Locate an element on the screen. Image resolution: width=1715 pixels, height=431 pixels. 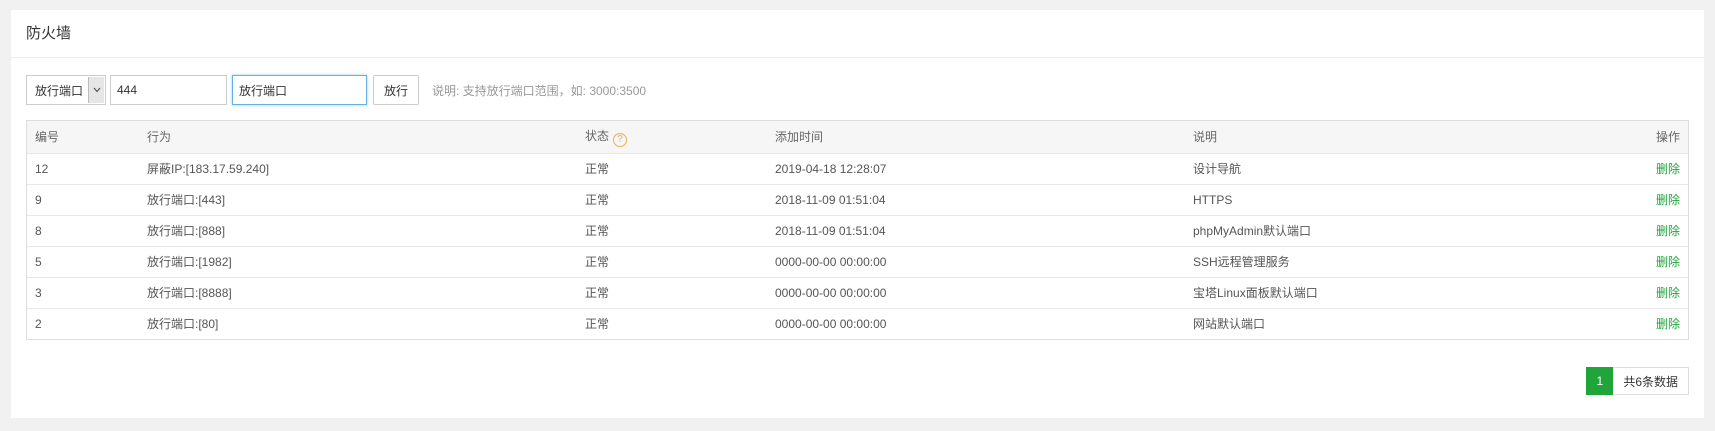
cell-time: 2019-04-18 12:28:07 is located at coordinates (831, 168).